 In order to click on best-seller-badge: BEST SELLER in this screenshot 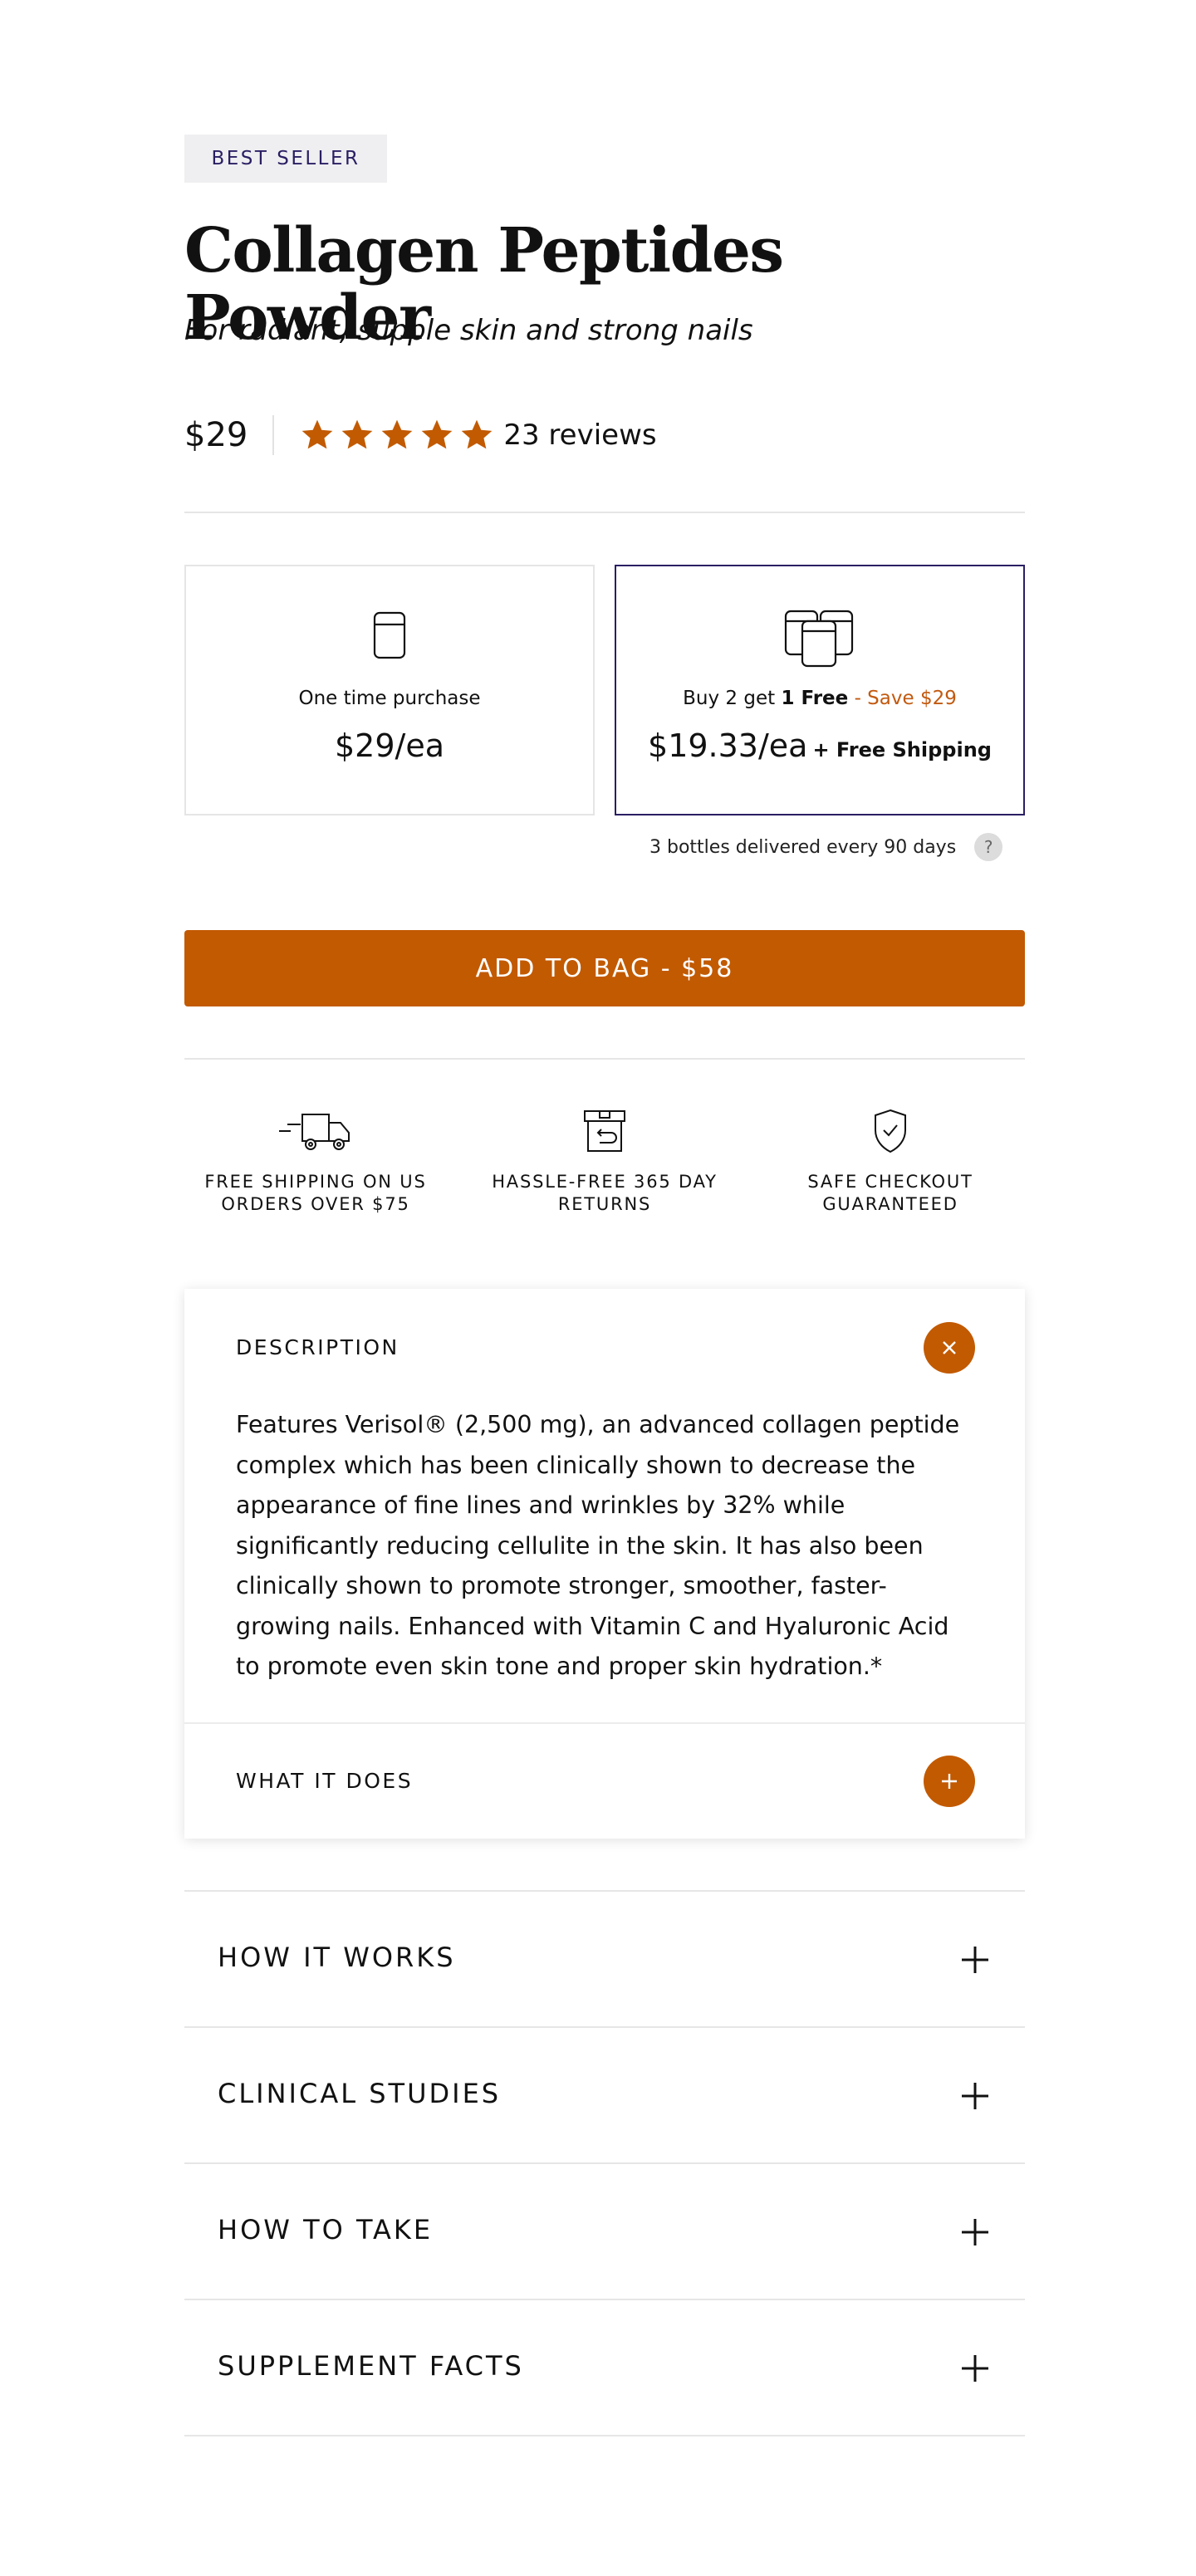, I will do `click(286, 159)`.